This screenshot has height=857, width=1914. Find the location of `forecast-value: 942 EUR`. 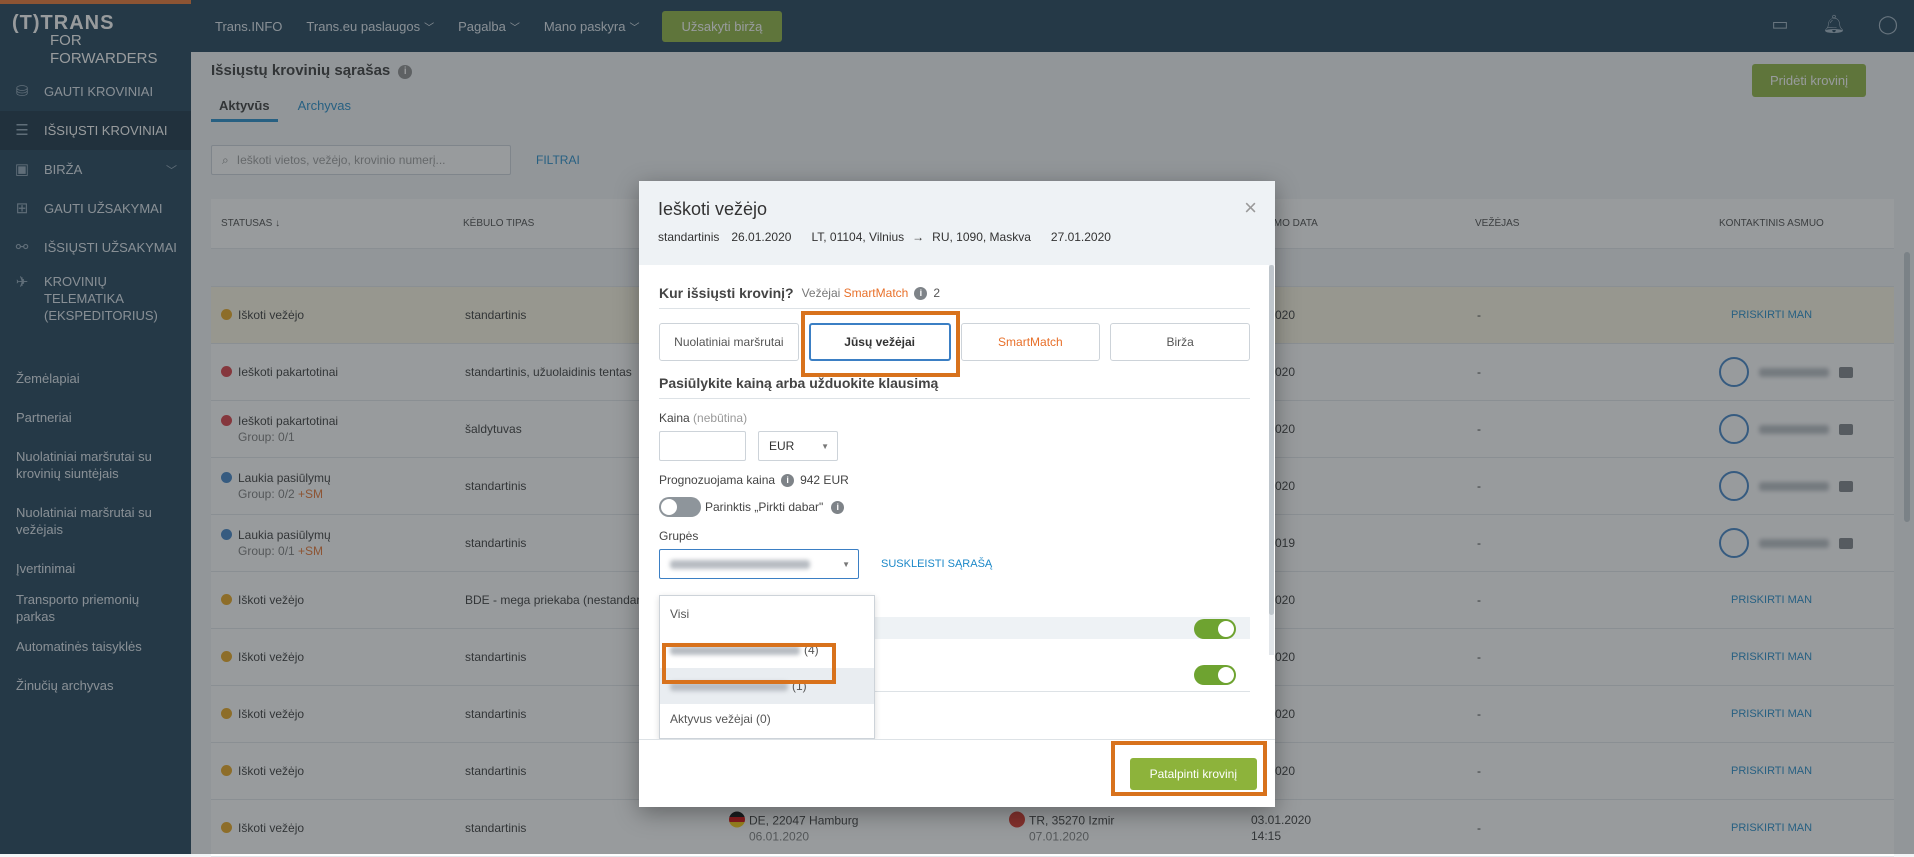

forecast-value: 942 EUR is located at coordinates (824, 480).